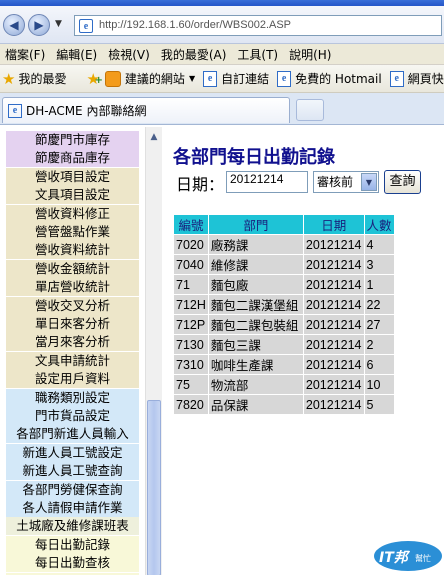 The width and height of the screenshot is (444, 575). What do you see at coordinates (255, 264) in the screenshot?
I see `cell-department: 維修課` at bounding box center [255, 264].